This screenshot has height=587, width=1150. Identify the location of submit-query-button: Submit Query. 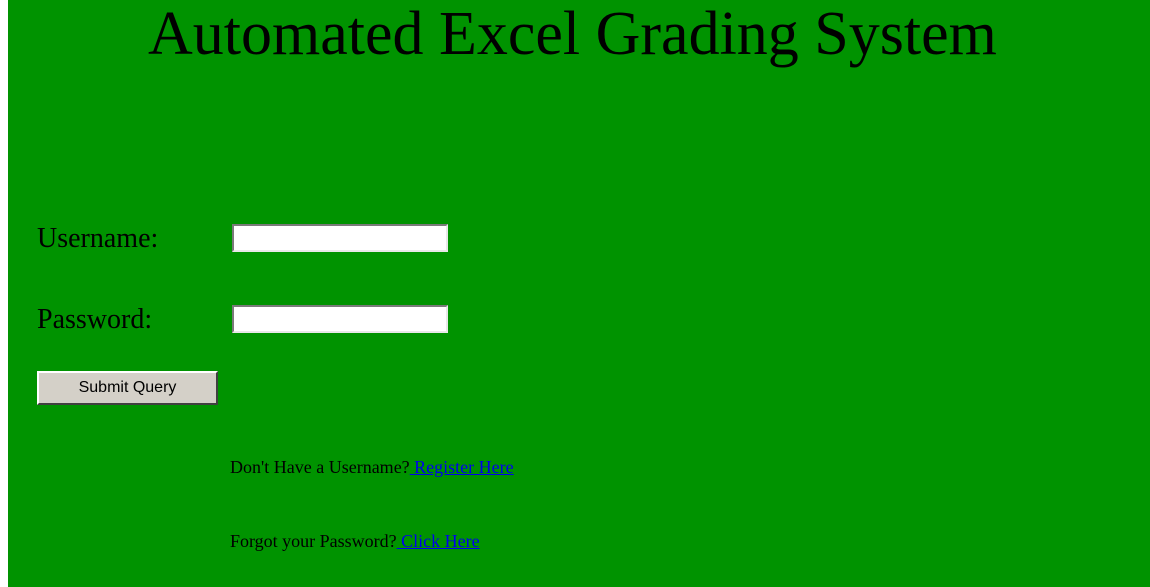
(127, 388).